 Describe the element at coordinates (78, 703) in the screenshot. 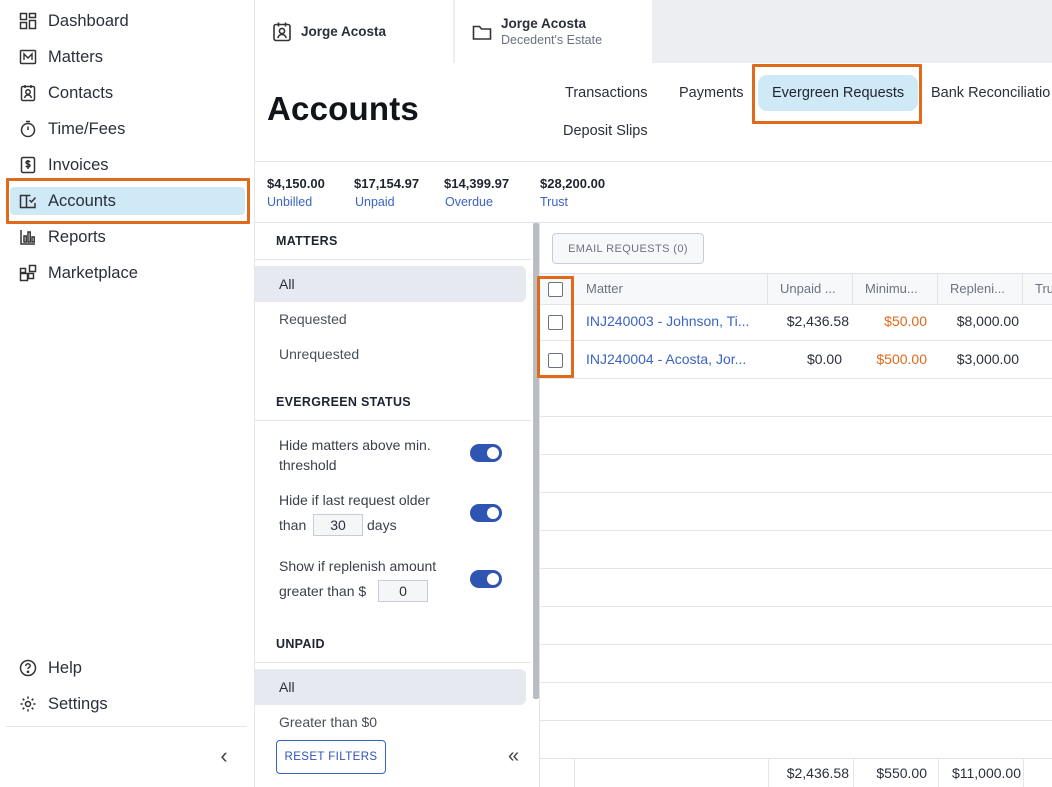

I see `settings-label: Settings` at that location.